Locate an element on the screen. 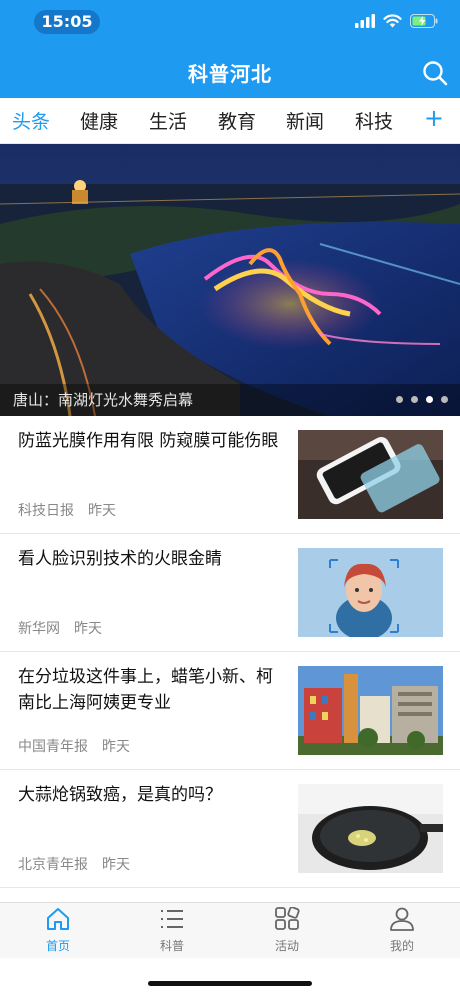 This screenshot has width=460, height=996. nav-activities: 活动 is located at coordinates (287, 930).